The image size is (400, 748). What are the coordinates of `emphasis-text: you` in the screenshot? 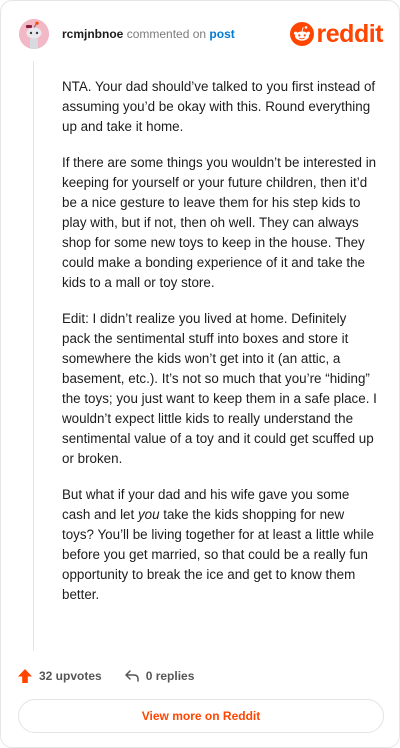 It's located at (148, 514).